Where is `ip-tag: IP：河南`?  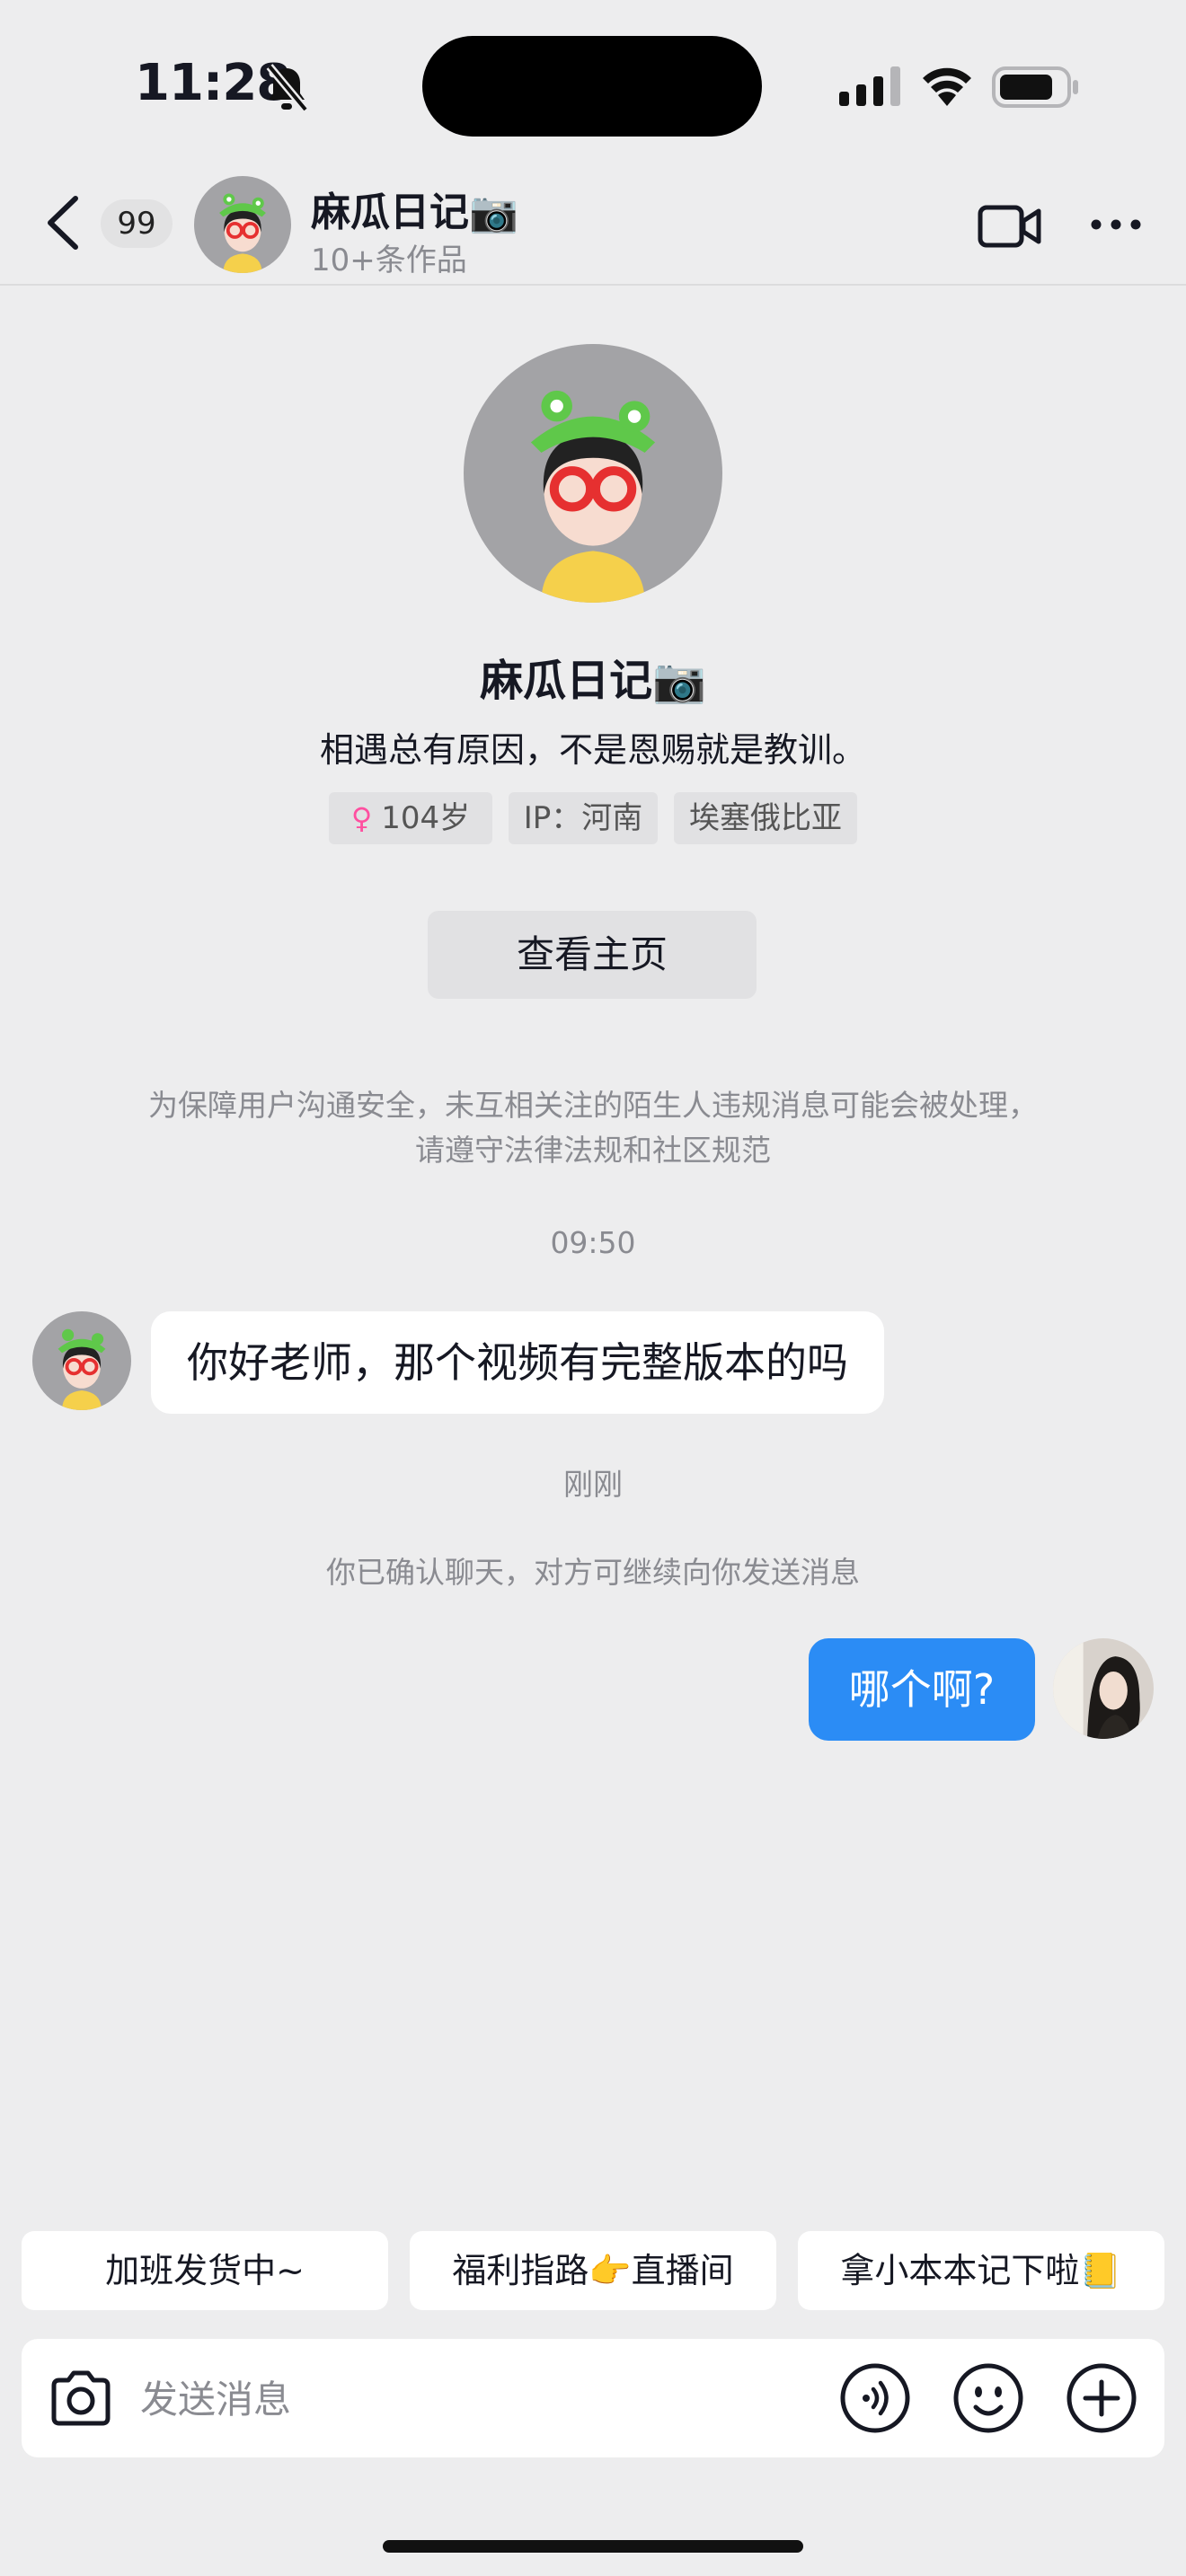
ip-tag: IP：河南 is located at coordinates (583, 818).